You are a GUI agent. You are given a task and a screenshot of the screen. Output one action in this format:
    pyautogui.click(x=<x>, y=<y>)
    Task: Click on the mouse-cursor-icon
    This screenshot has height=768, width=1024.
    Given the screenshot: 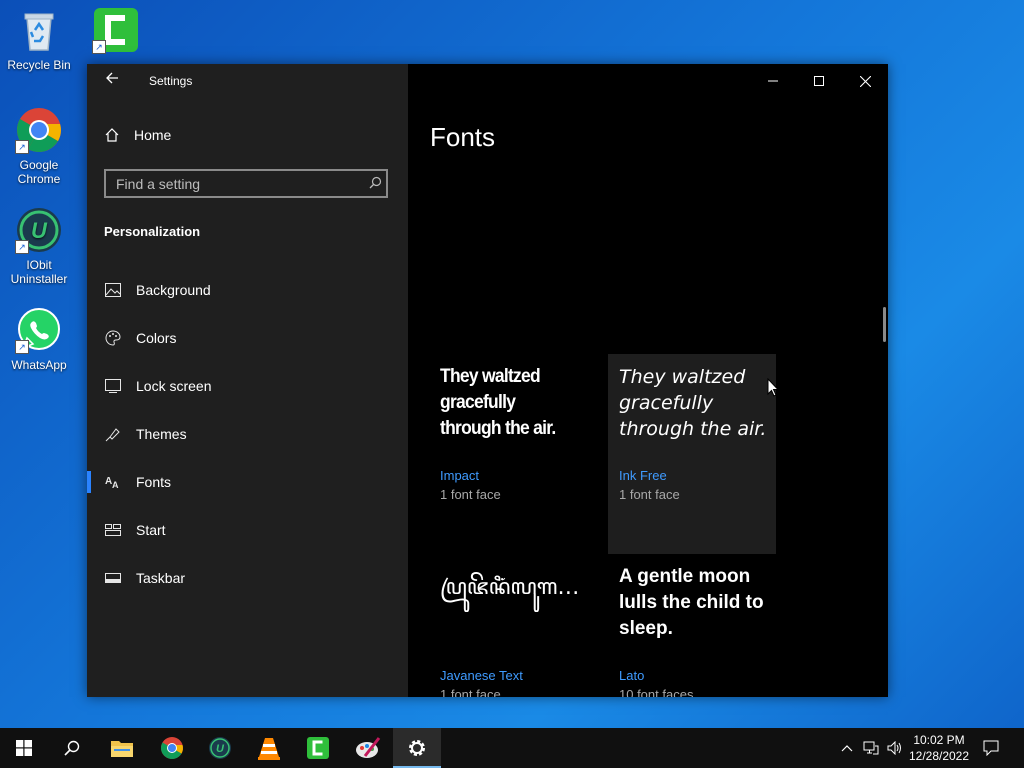 What is the action you would take?
    pyautogui.click(x=773, y=387)
    